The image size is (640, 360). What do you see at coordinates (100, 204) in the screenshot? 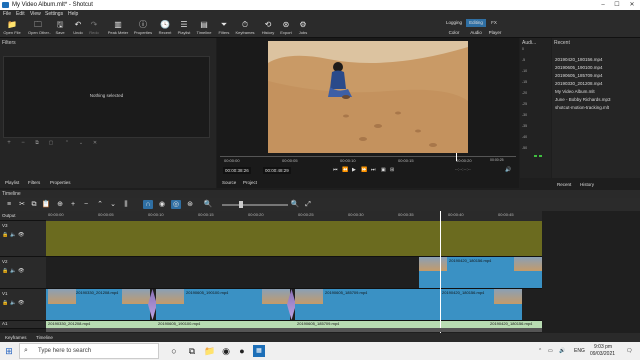
I see `lift-icon: ⌃` at bounding box center [100, 204].